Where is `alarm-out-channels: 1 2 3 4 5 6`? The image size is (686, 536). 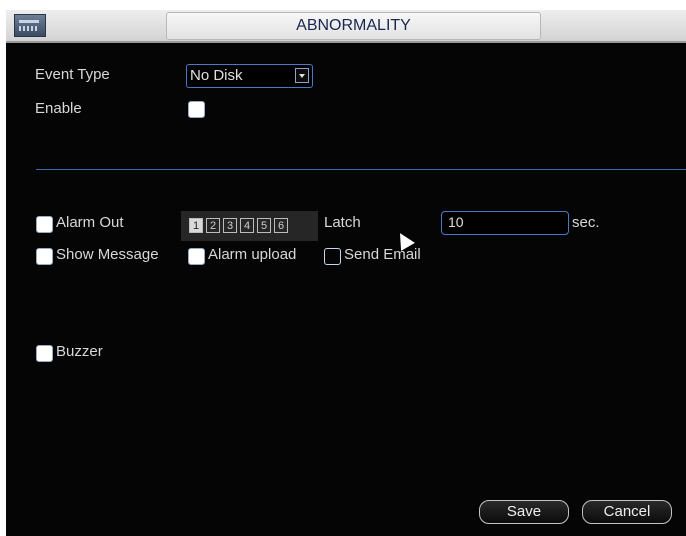 alarm-out-channels: 1 2 3 4 5 6 is located at coordinates (249, 226).